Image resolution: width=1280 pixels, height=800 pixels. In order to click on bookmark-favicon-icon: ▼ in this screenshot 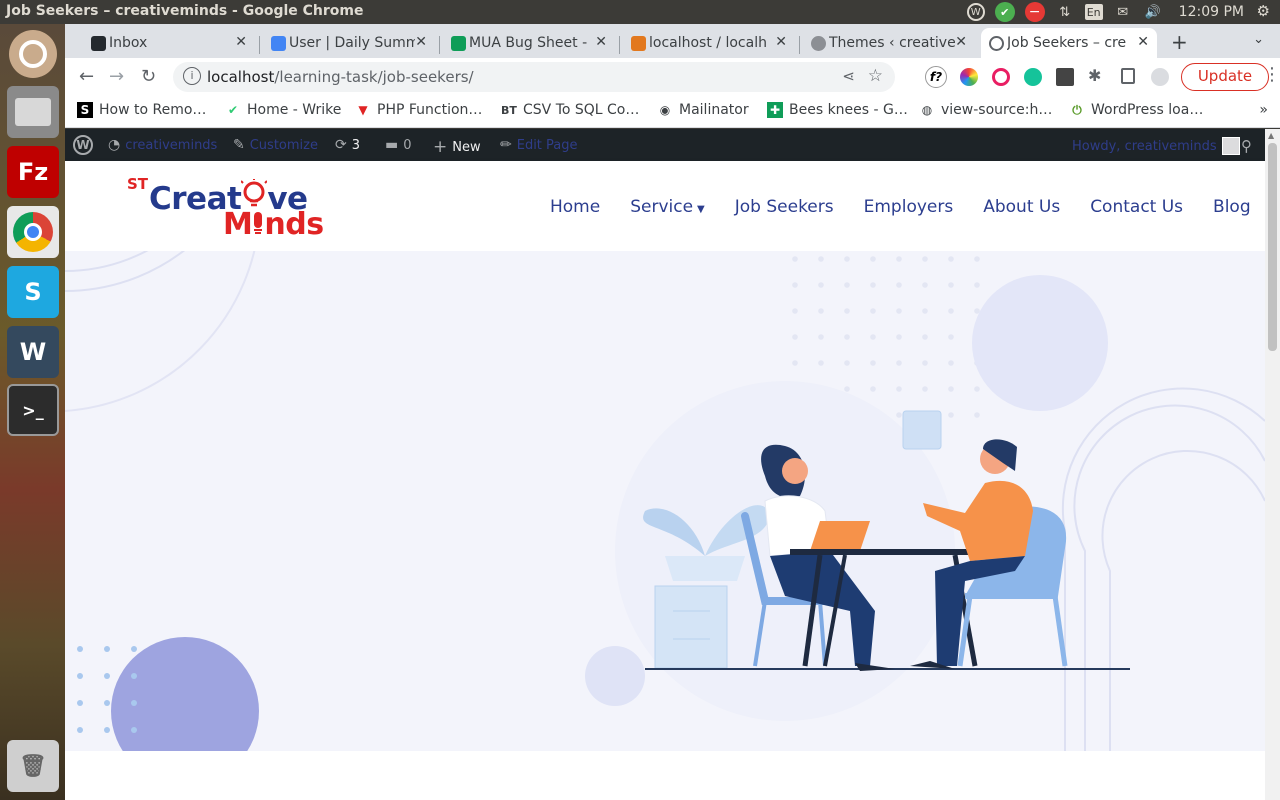, I will do `click(363, 110)`.